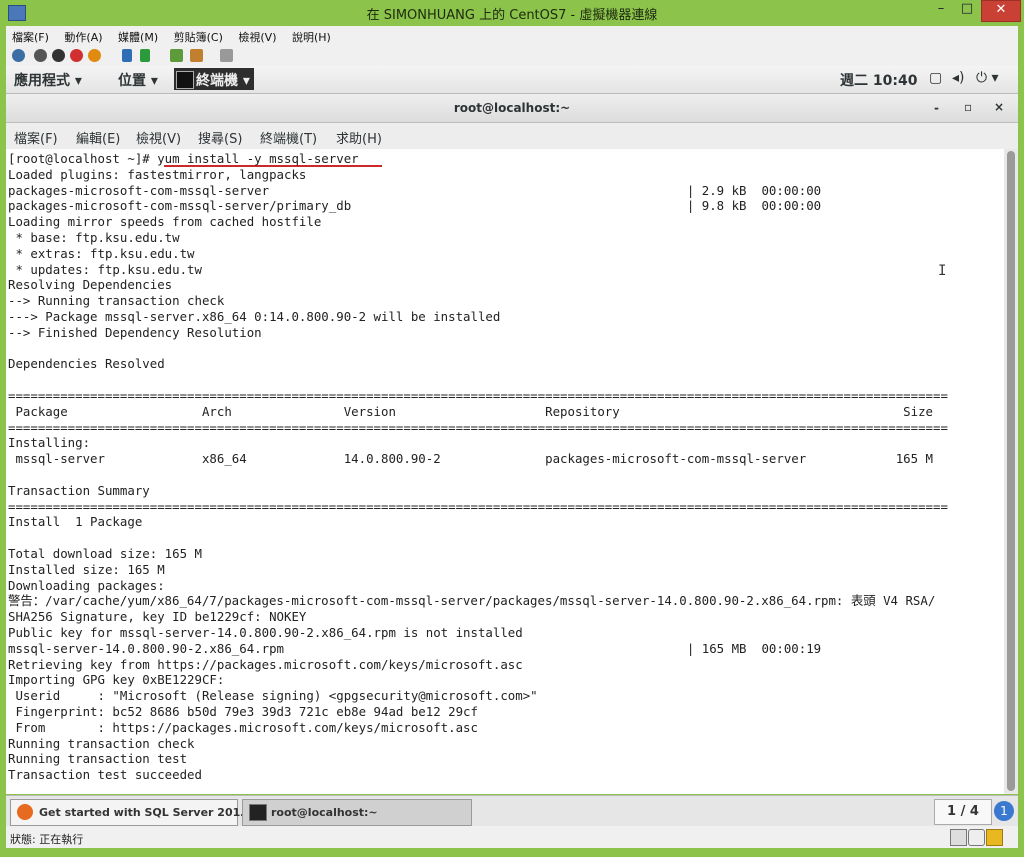 Image resolution: width=1024 pixels, height=857 pixels. I want to click on minimize-button: –, so click(941, 10).